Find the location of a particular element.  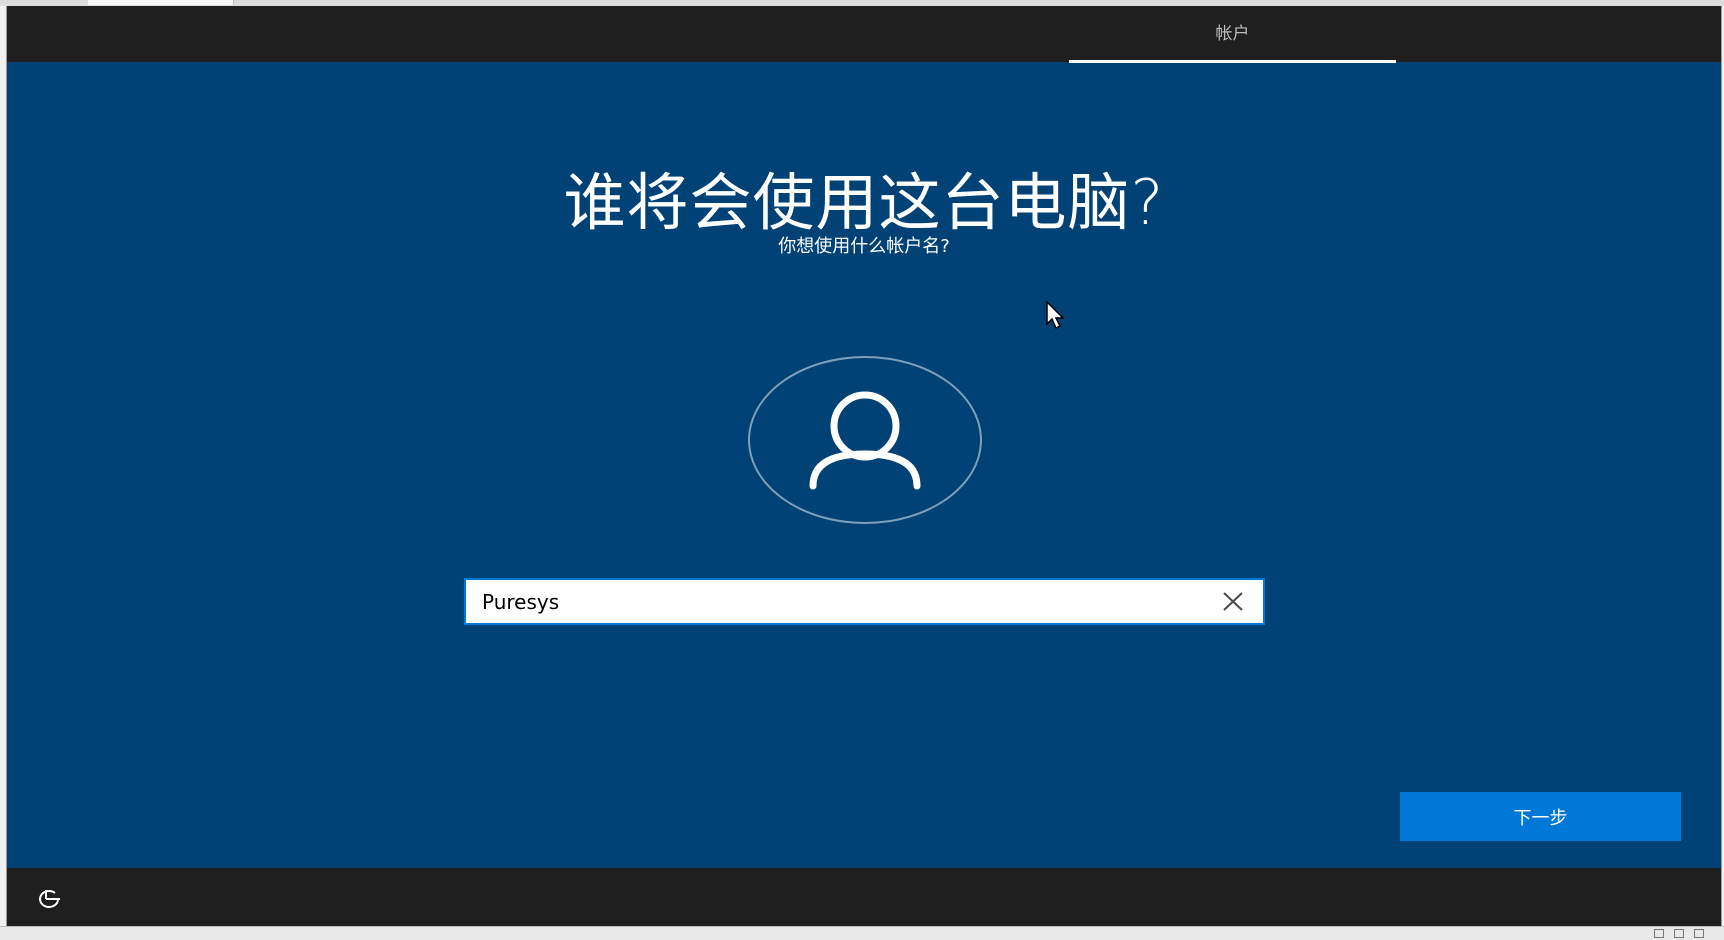

username-field is located at coordinates (864, 601).